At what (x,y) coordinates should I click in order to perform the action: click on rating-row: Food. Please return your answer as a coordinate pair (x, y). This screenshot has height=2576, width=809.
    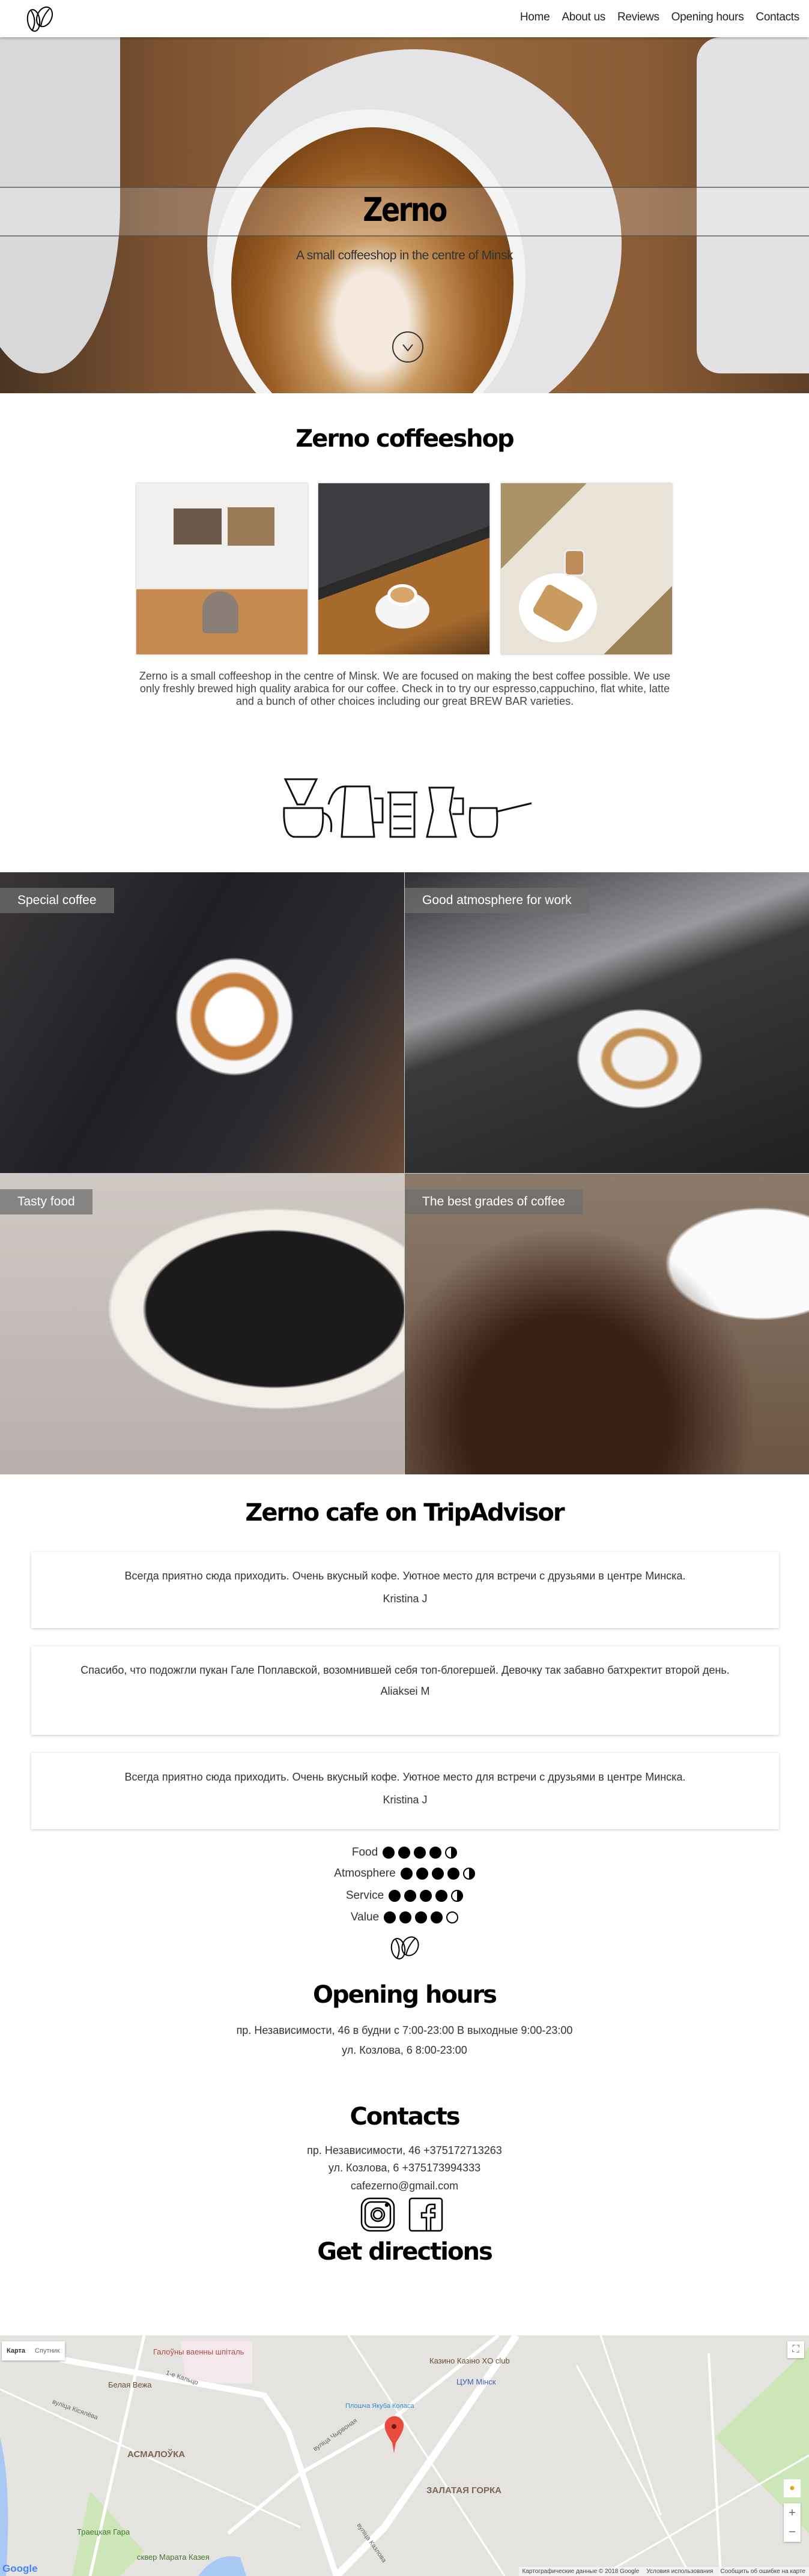
    Looking at the image, I should click on (404, 1852).